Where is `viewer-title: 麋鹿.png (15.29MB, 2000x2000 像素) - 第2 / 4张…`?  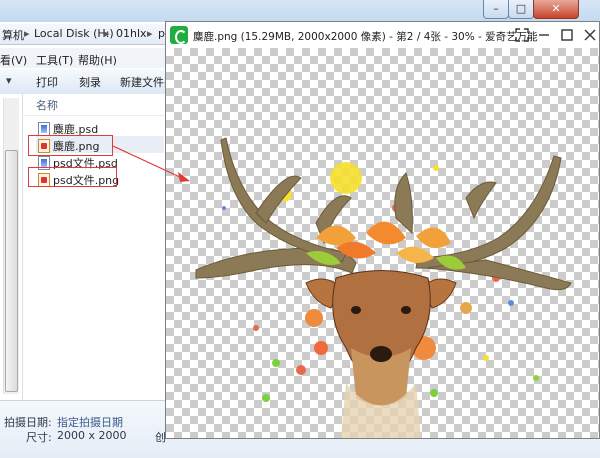
viewer-title: 麋鹿.png (15.29MB, 2000x2000 像素) - 第2 / 4张… is located at coordinates (365, 37).